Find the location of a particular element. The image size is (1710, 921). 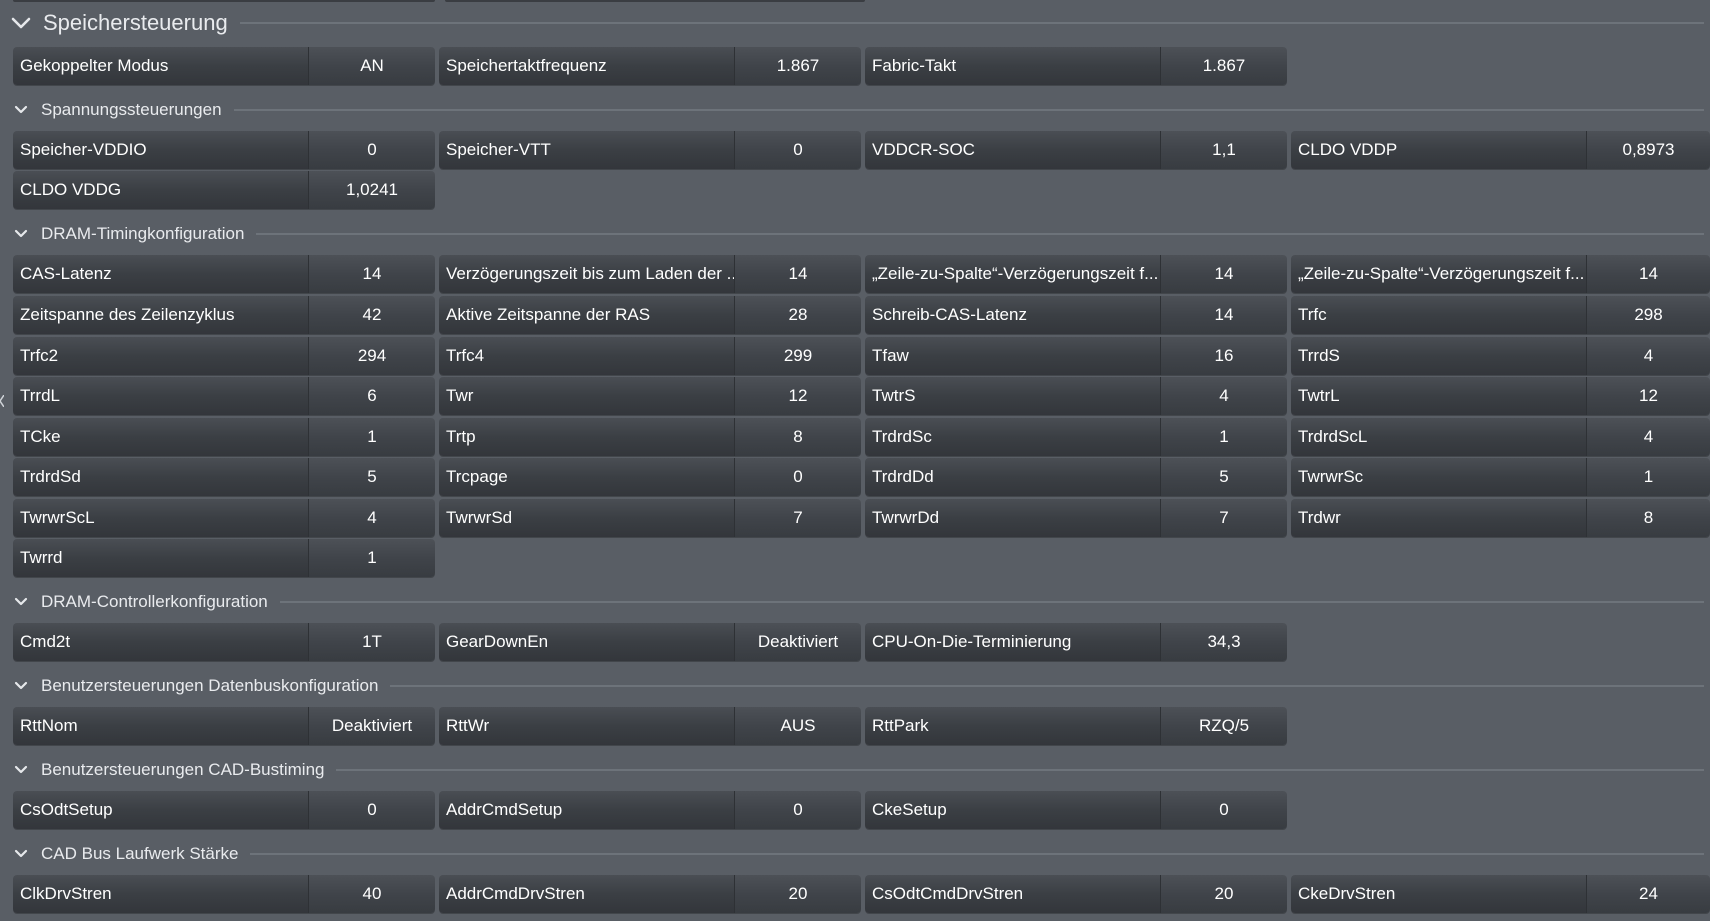

setting-field: Trfc 298 is located at coordinates (1500, 315).